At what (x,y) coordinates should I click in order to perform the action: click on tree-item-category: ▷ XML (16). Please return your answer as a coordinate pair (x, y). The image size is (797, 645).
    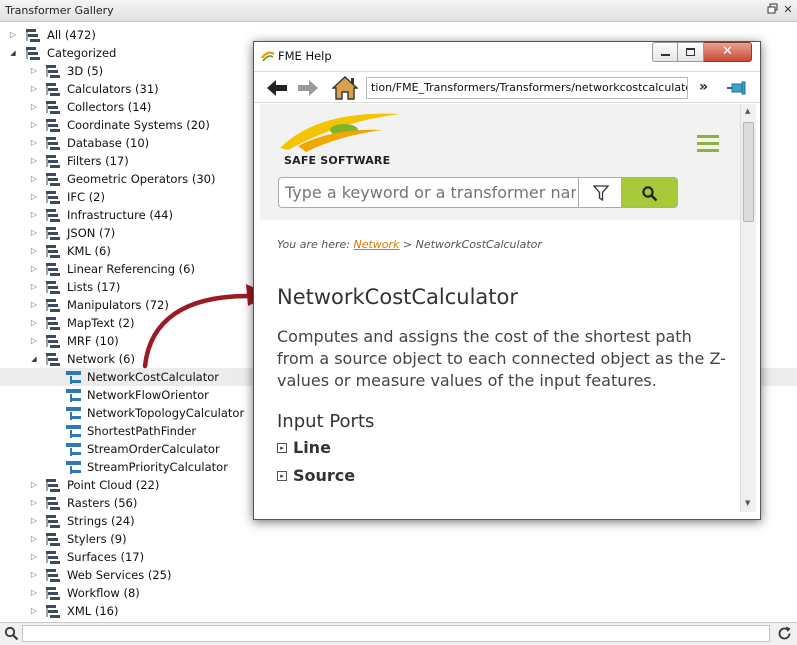
    Looking at the image, I should click on (398, 611).